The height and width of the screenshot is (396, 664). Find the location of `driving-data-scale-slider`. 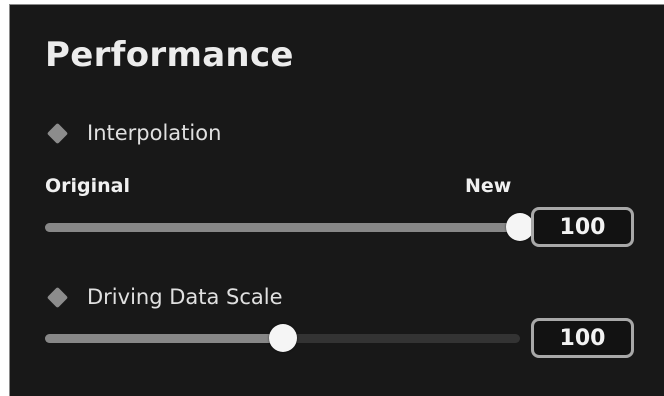

driving-data-scale-slider is located at coordinates (282, 338).